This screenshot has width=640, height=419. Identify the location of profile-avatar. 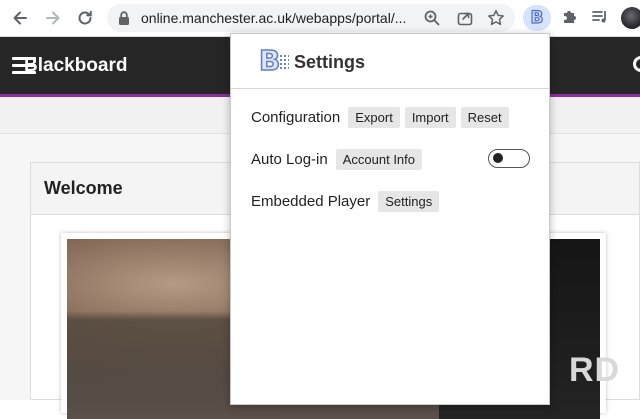
(630, 18).